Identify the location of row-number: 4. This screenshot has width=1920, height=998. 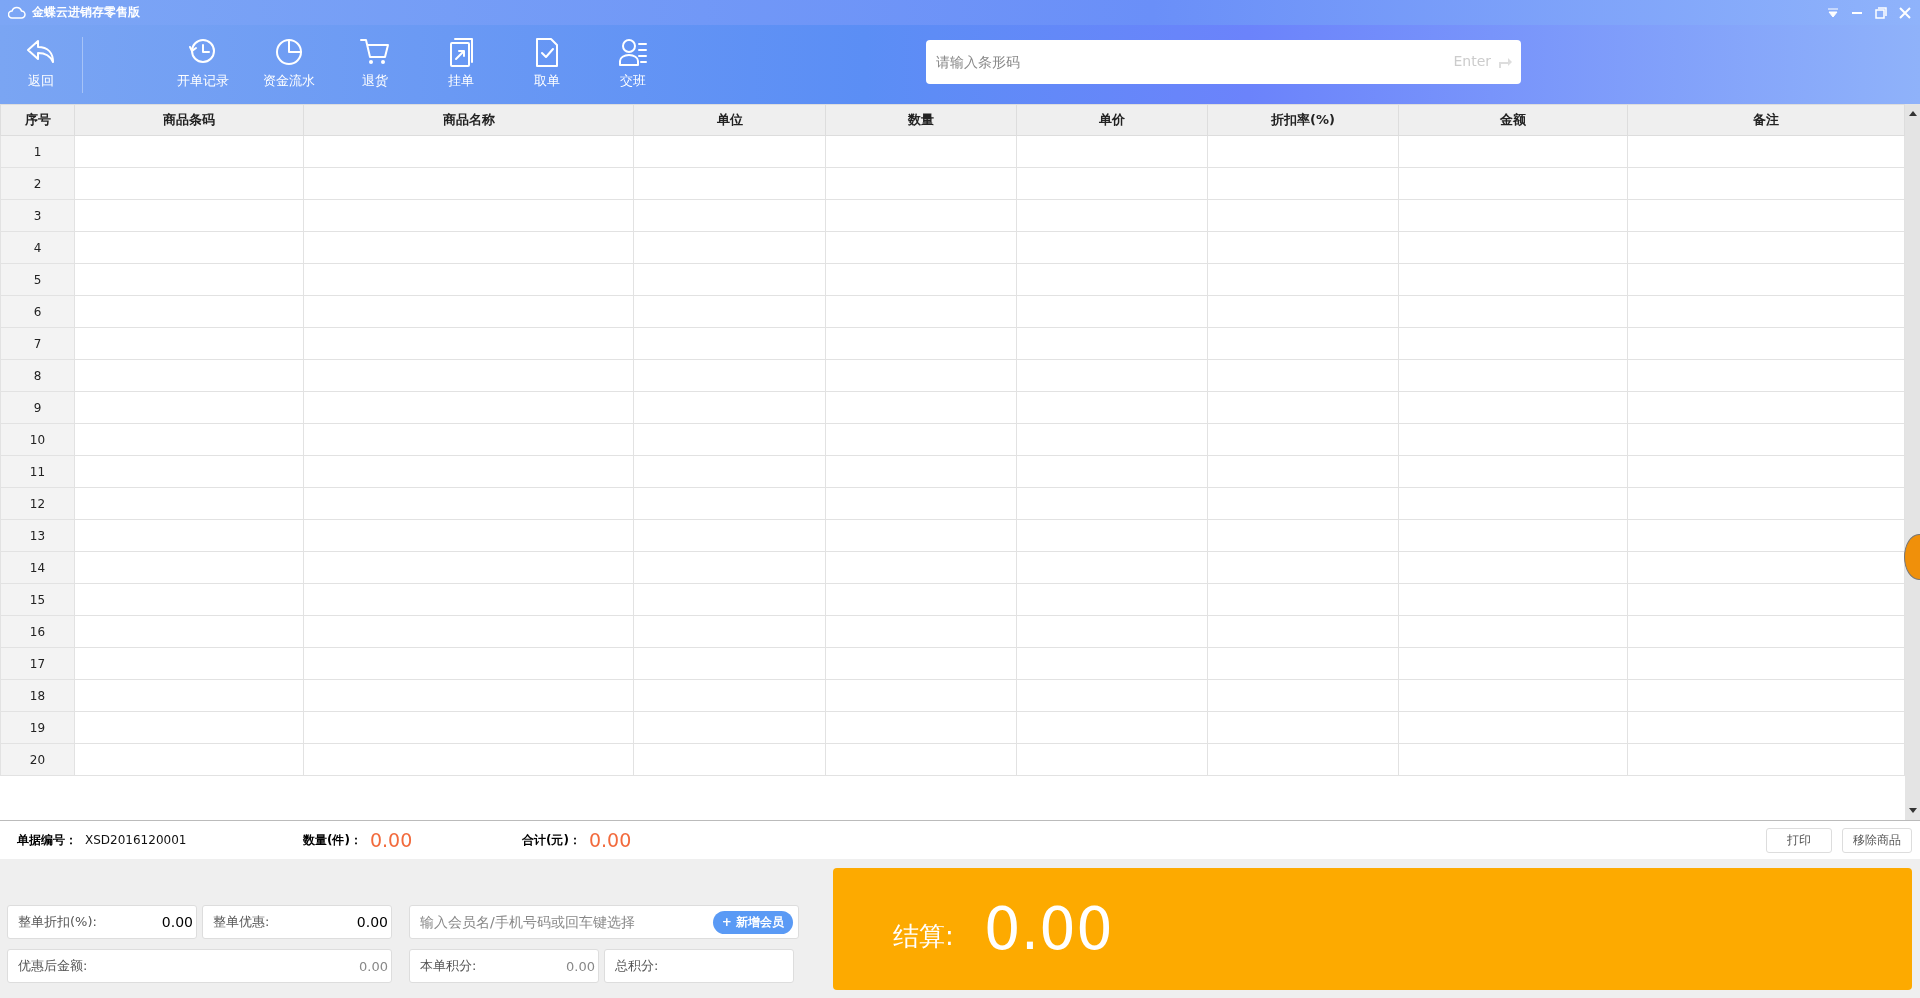
(37, 247).